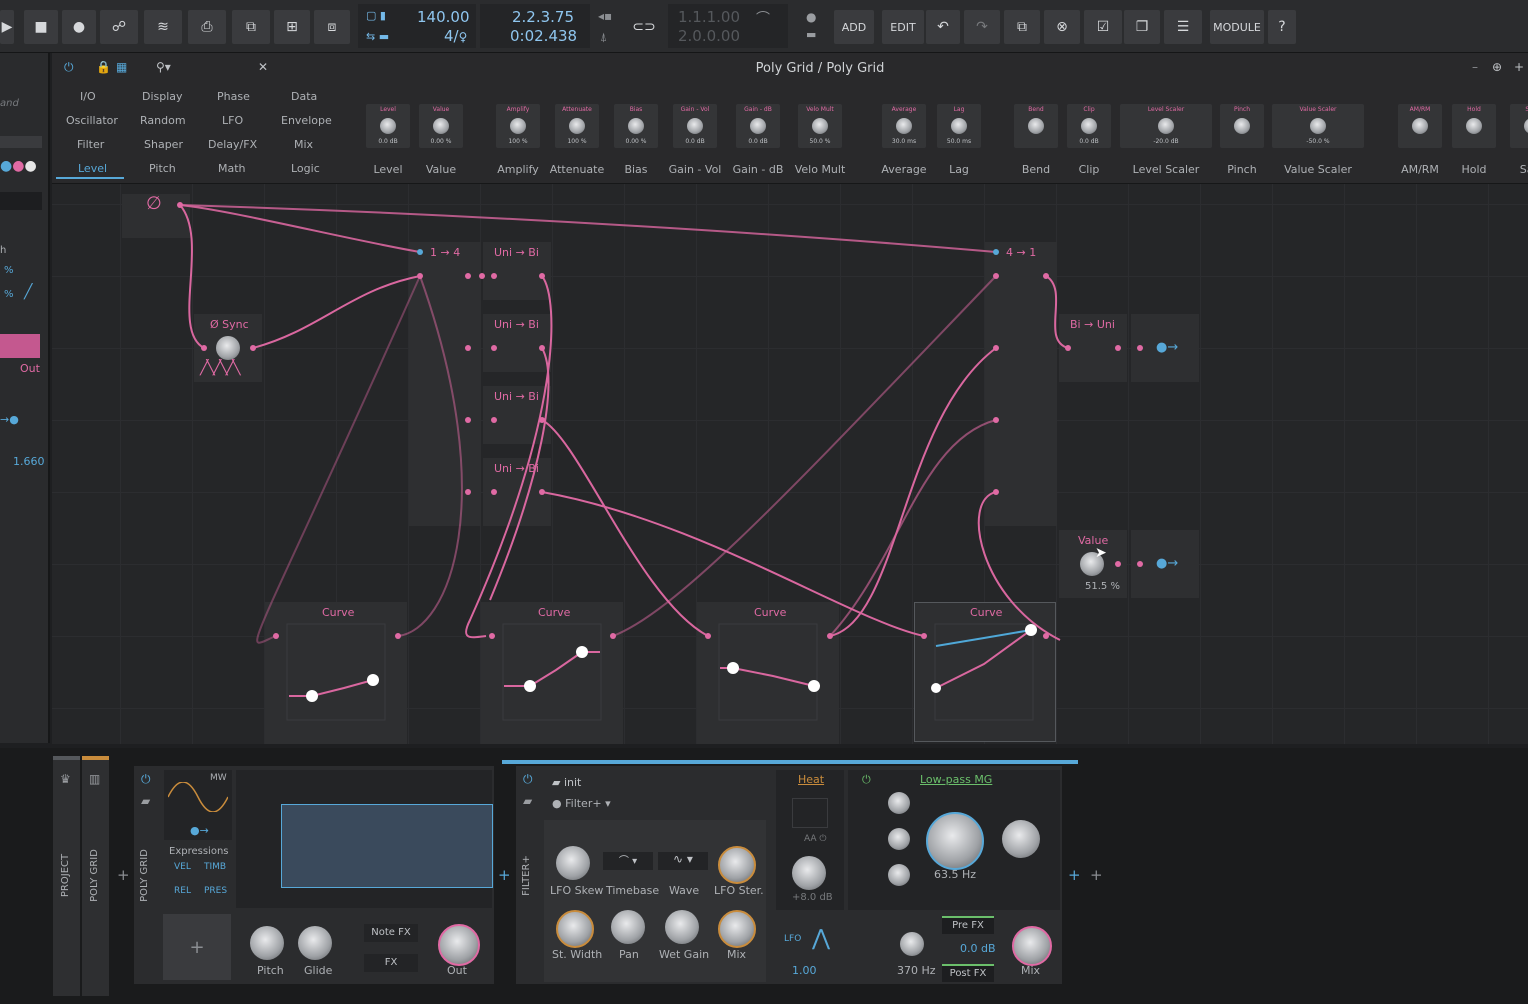 The height and width of the screenshot is (1004, 1528). What do you see at coordinates (146, 779) in the screenshot?
I see `polygrid-power-icon: ⏻` at bounding box center [146, 779].